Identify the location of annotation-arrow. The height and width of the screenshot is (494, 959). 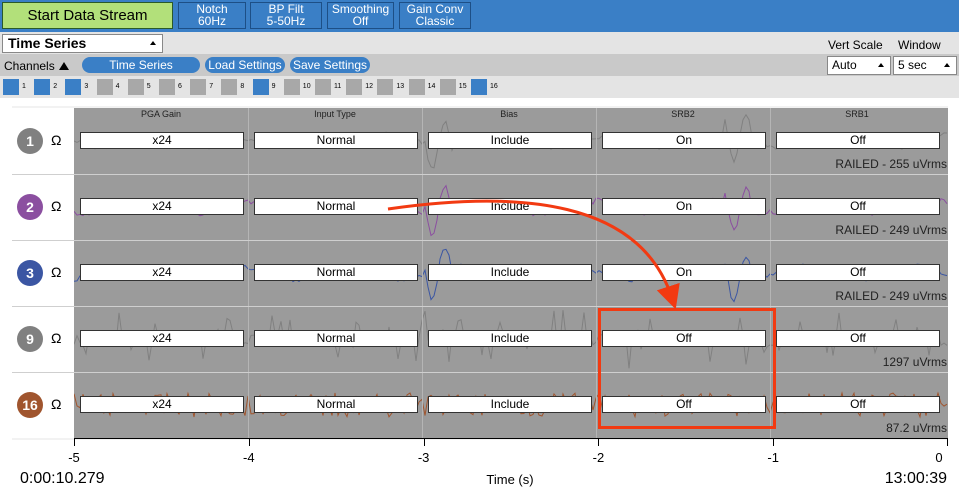
(533, 254).